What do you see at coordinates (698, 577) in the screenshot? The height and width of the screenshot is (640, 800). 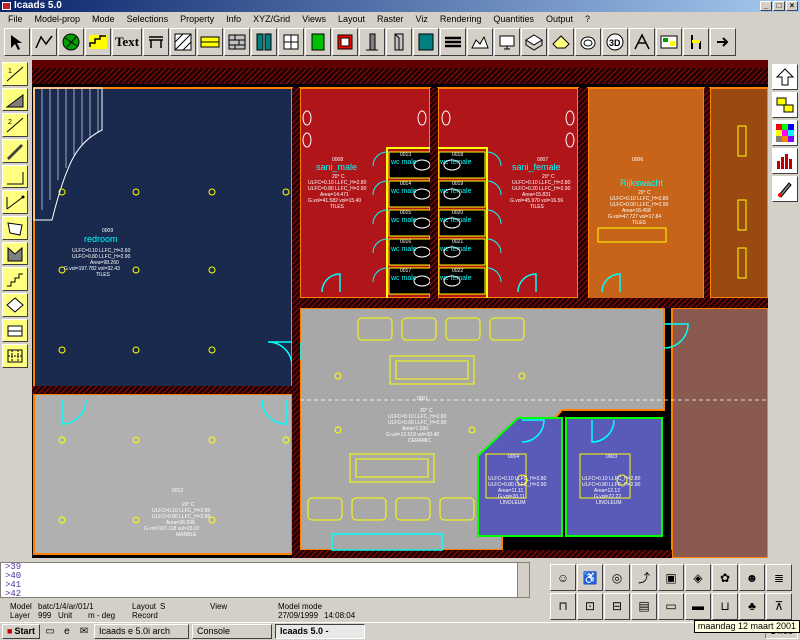 I see `camera-button: ◈` at bounding box center [698, 577].